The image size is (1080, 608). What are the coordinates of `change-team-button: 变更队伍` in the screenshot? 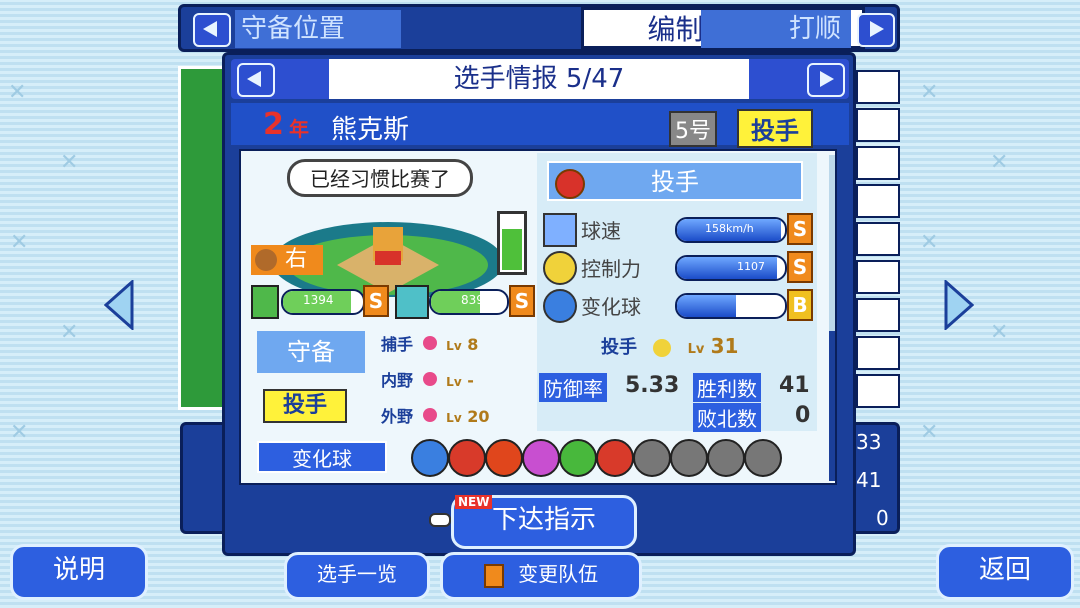 It's located at (541, 576).